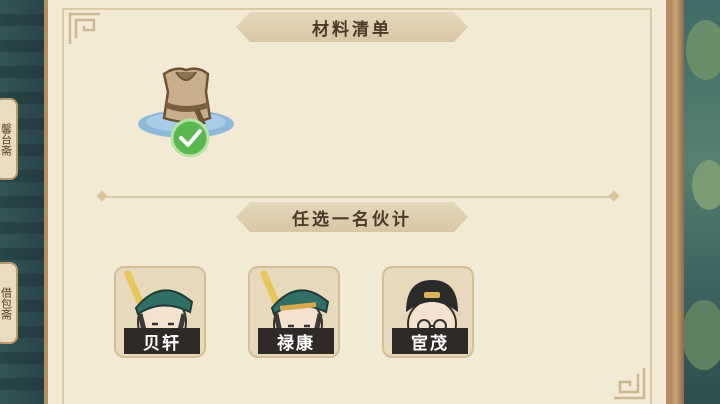 Image resolution: width=720 pixels, height=404 pixels. Describe the element at coordinates (6, 303) in the screenshot. I see `side-tab-label: 借包斋` at that location.